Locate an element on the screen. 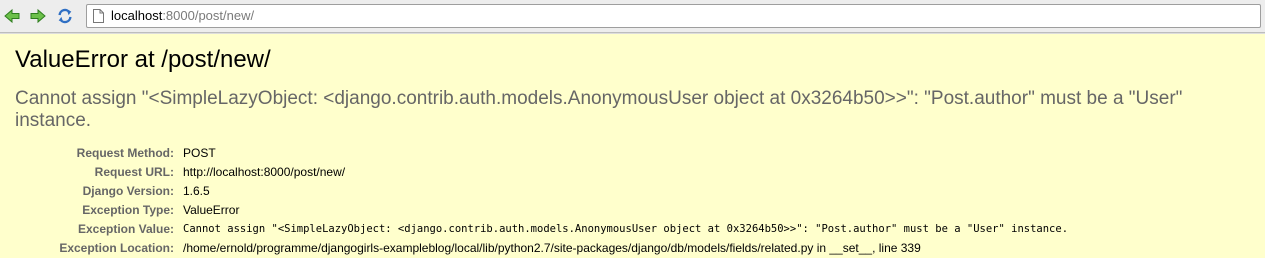 The width and height of the screenshot is (1265, 258). meta-row-exception-type: Exception Type: ValueError is located at coordinates (534, 210).